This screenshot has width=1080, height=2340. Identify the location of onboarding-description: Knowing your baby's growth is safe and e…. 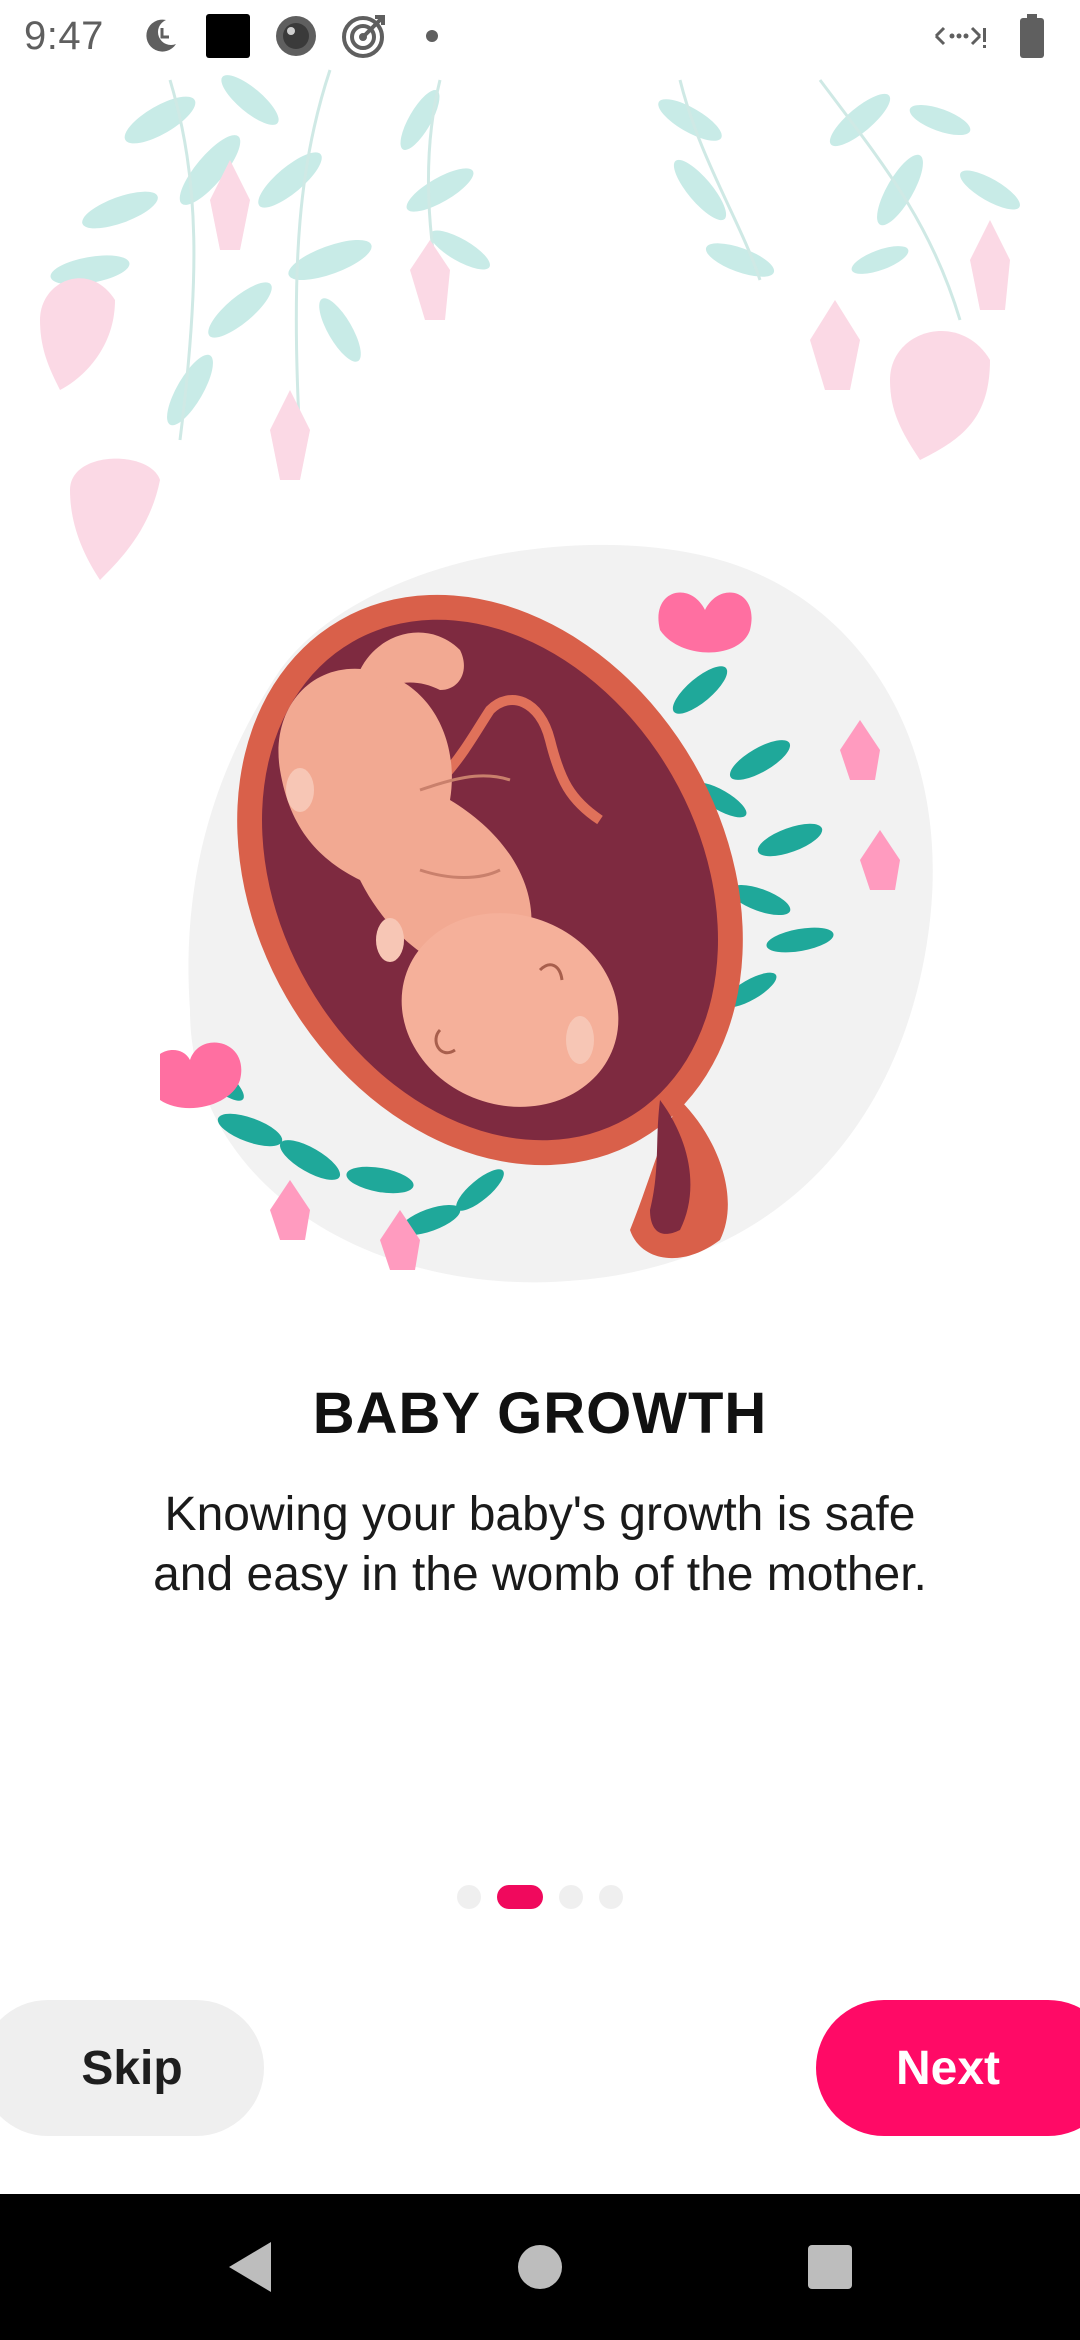
(540, 1545).